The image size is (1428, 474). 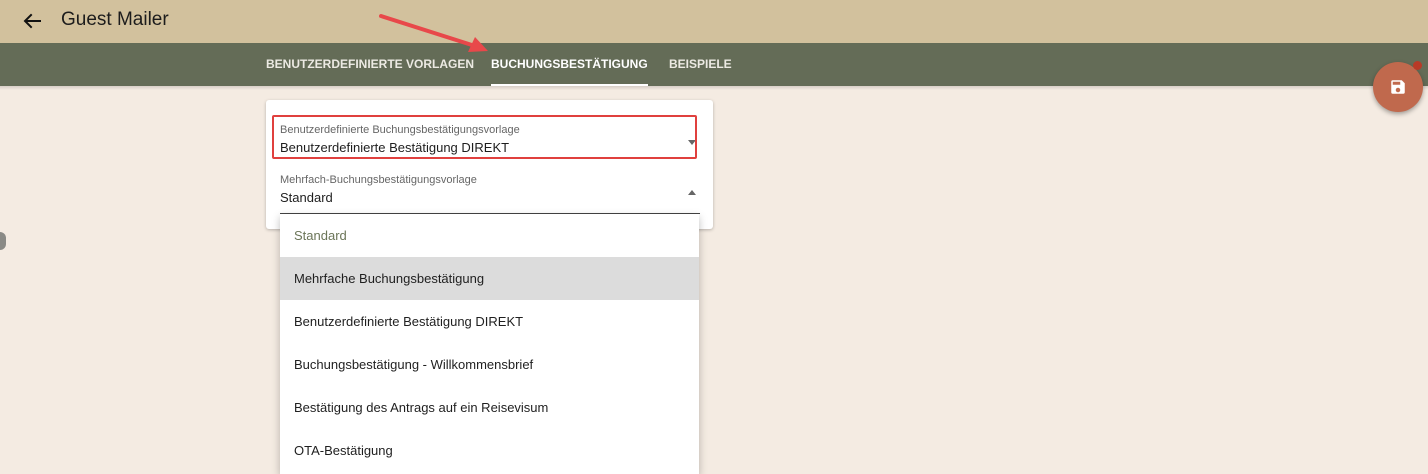 I want to click on back-button, so click(x=32, y=21).